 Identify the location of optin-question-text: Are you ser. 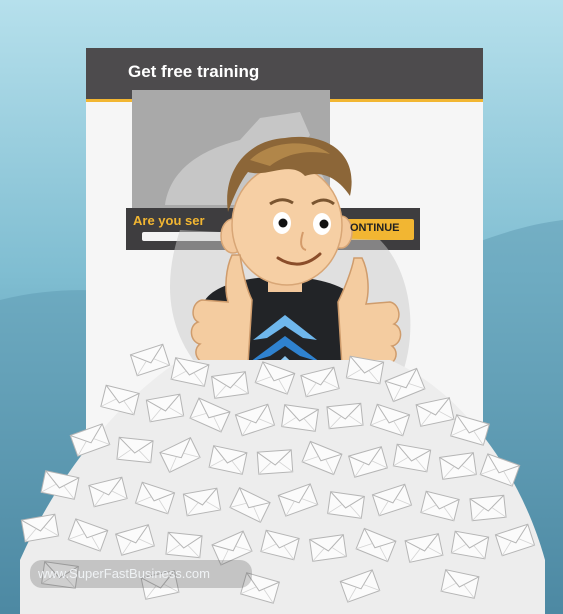
(169, 220).